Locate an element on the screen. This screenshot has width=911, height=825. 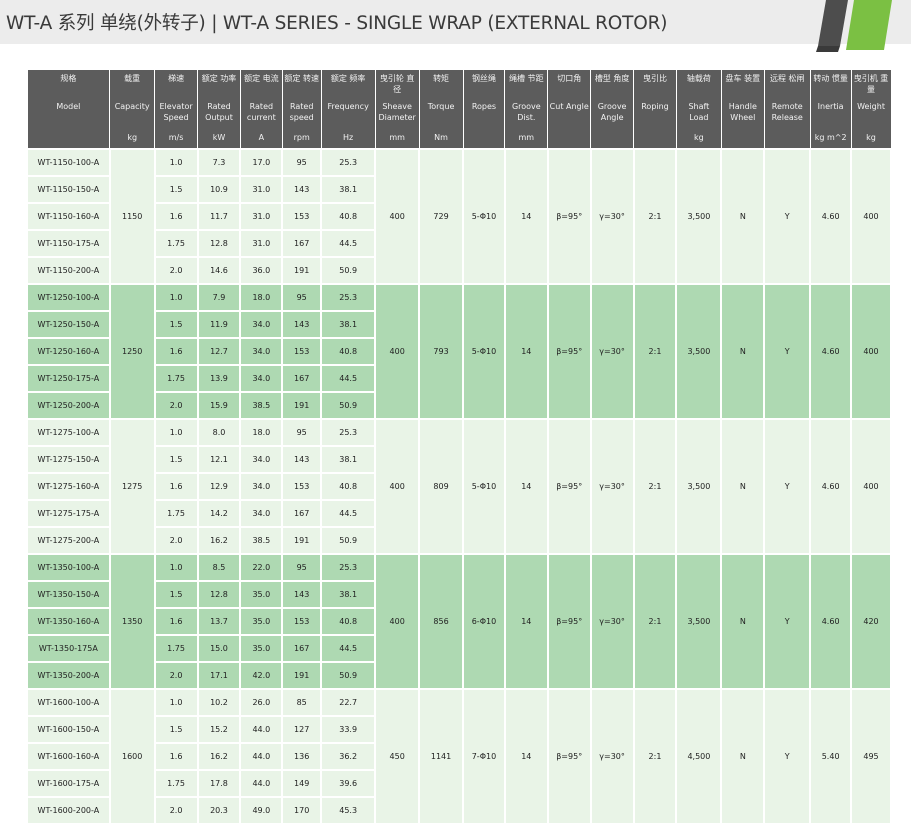
output-cell: 12.8 is located at coordinates (219, 594).